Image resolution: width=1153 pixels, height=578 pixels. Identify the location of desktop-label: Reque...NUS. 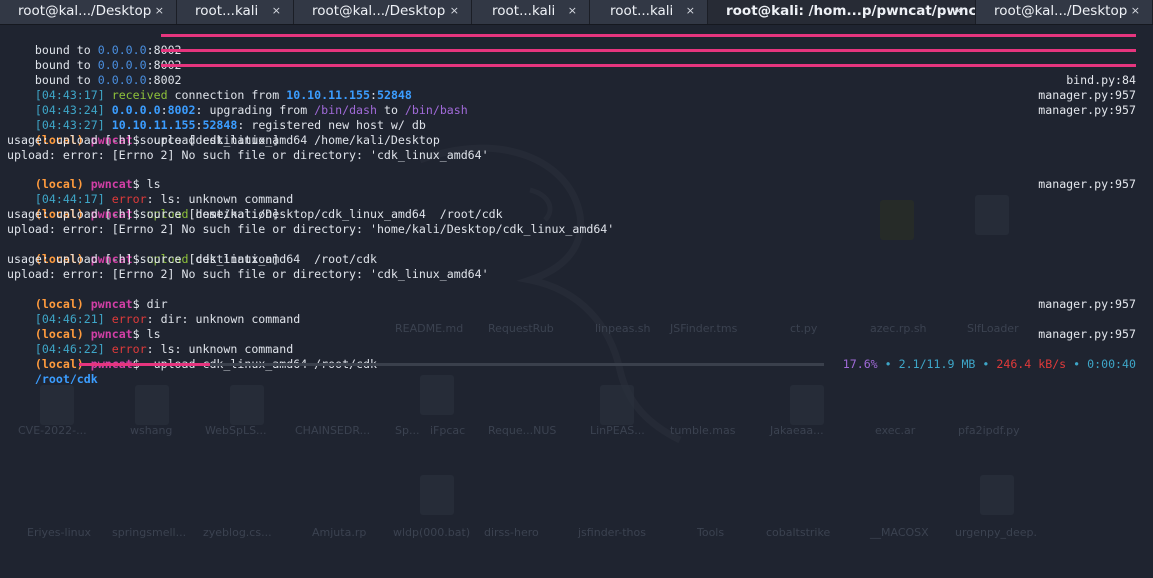
(522, 430).